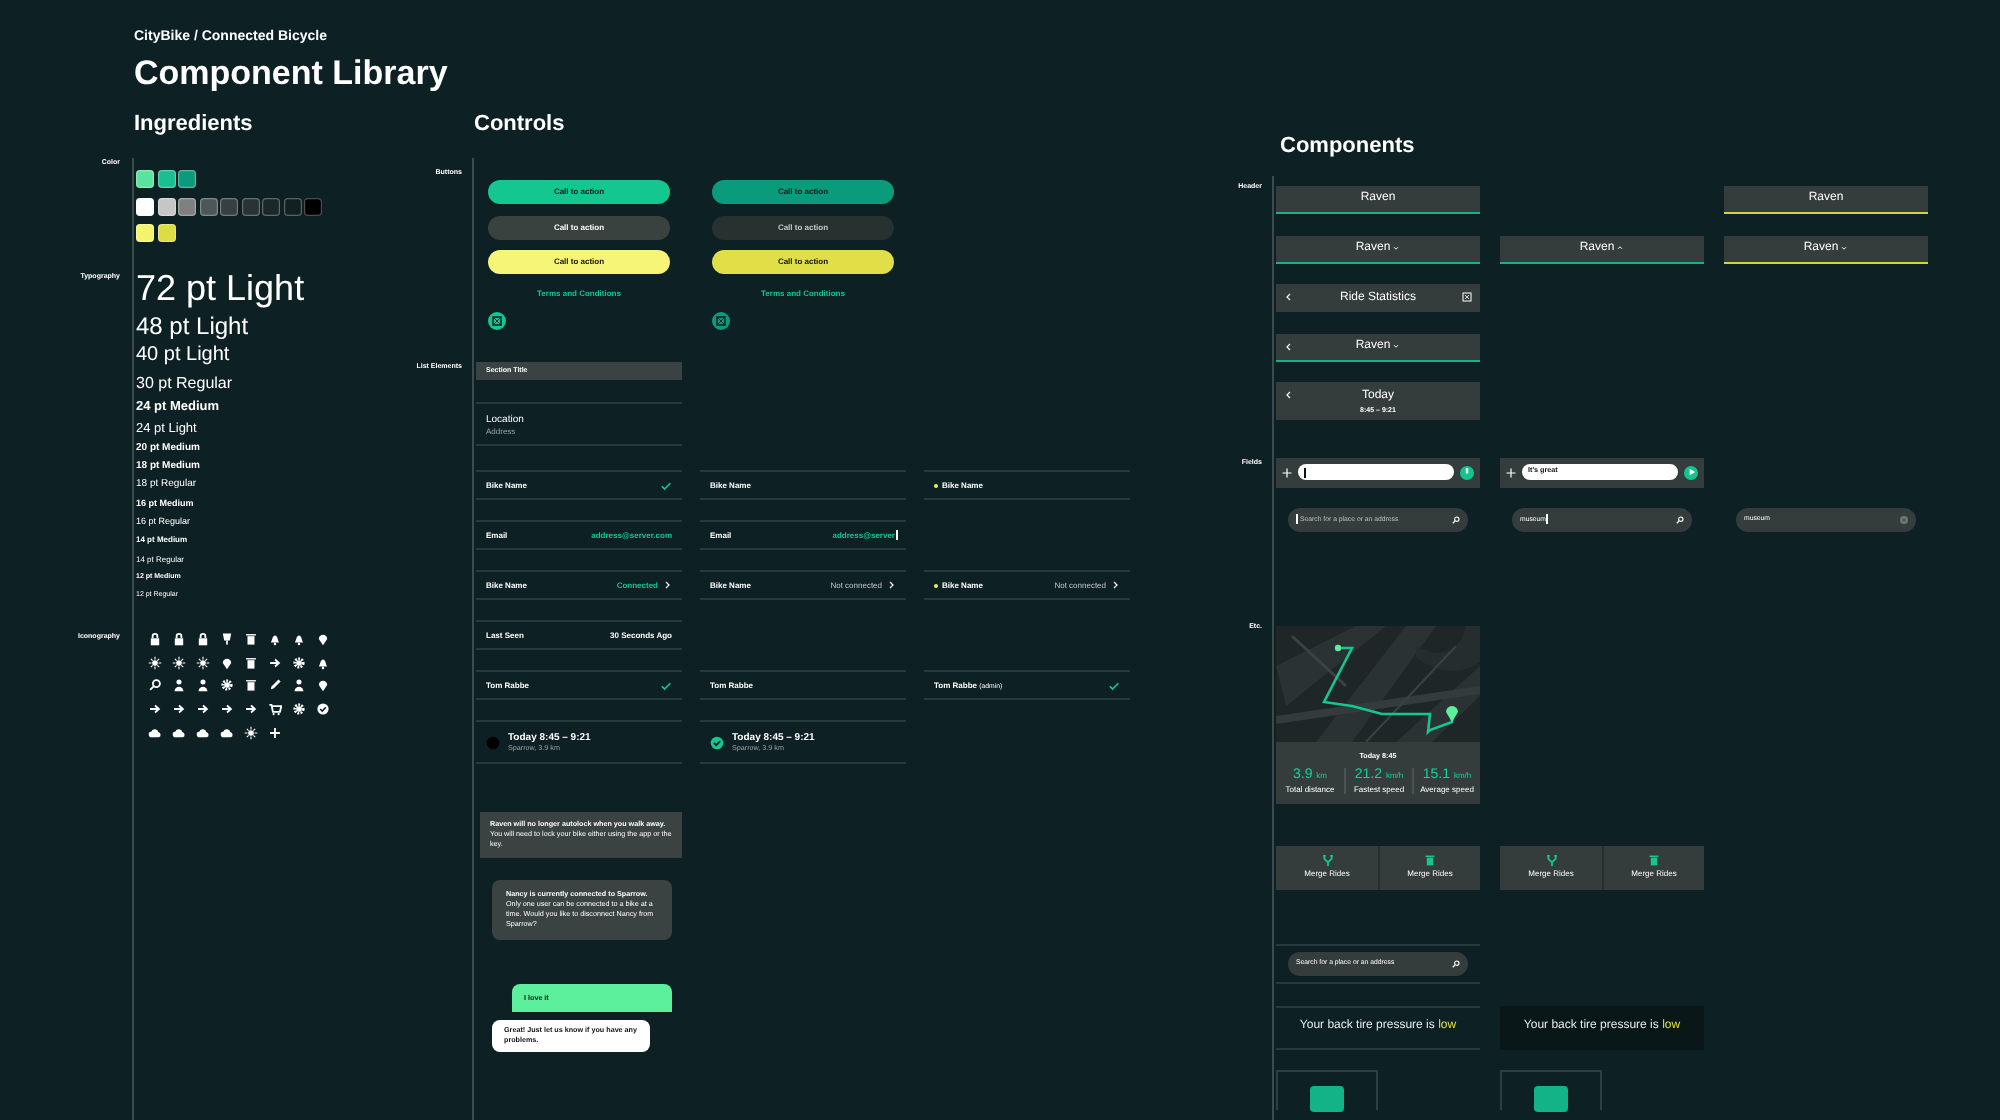 This screenshot has width=2000, height=1120. Describe the element at coordinates (1904, 519) in the screenshot. I see `clear-icon` at that location.